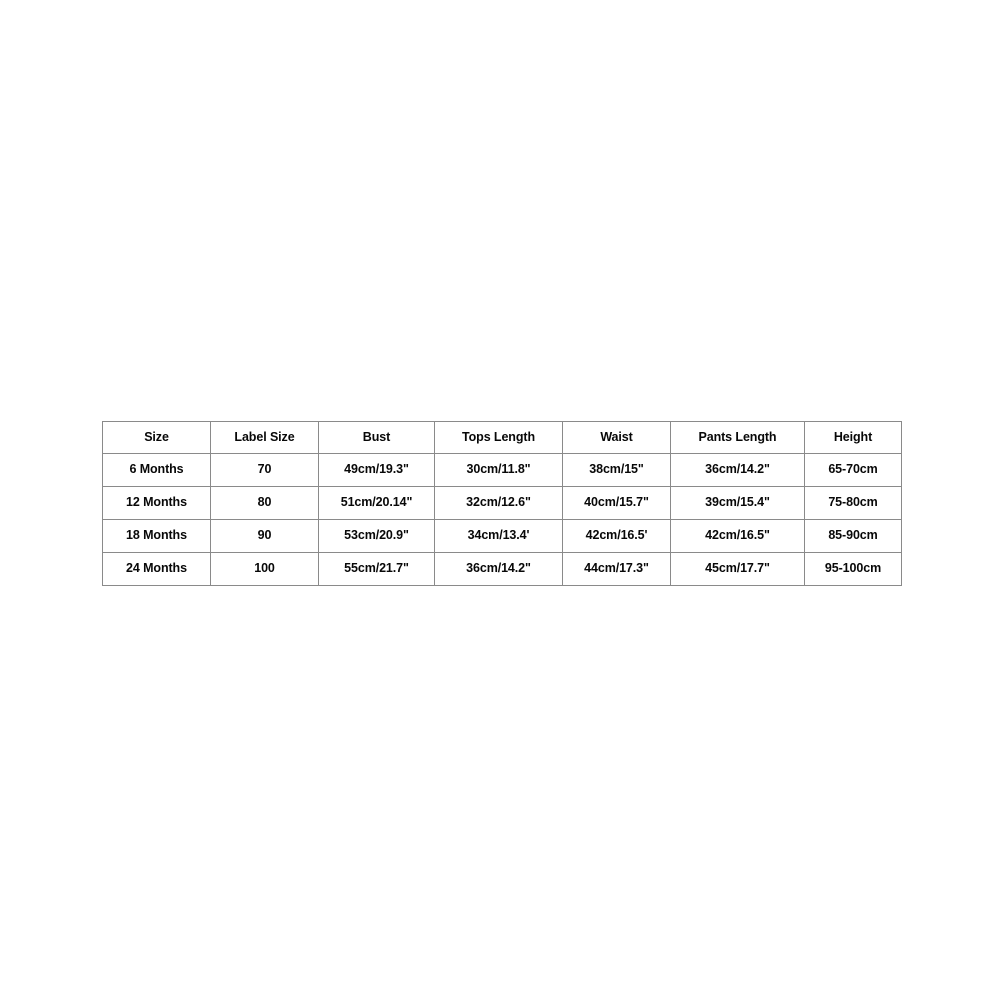  I want to click on cell-waist: 44cm/17.3", so click(616, 569).